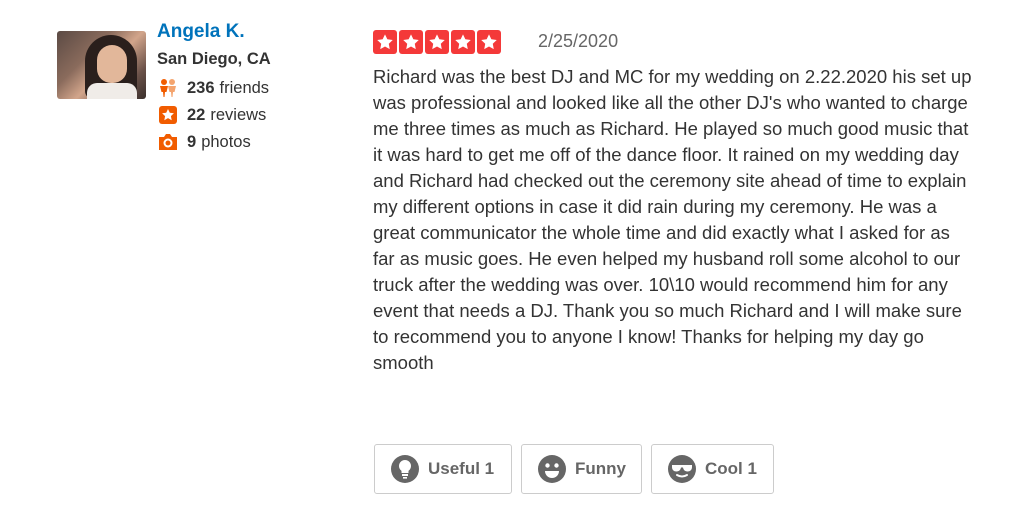 This screenshot has height=516, width=1023. What do you see at coordinates (101, 65) in the screenshot?
I see `avatar` at bounding box center [101, 65].